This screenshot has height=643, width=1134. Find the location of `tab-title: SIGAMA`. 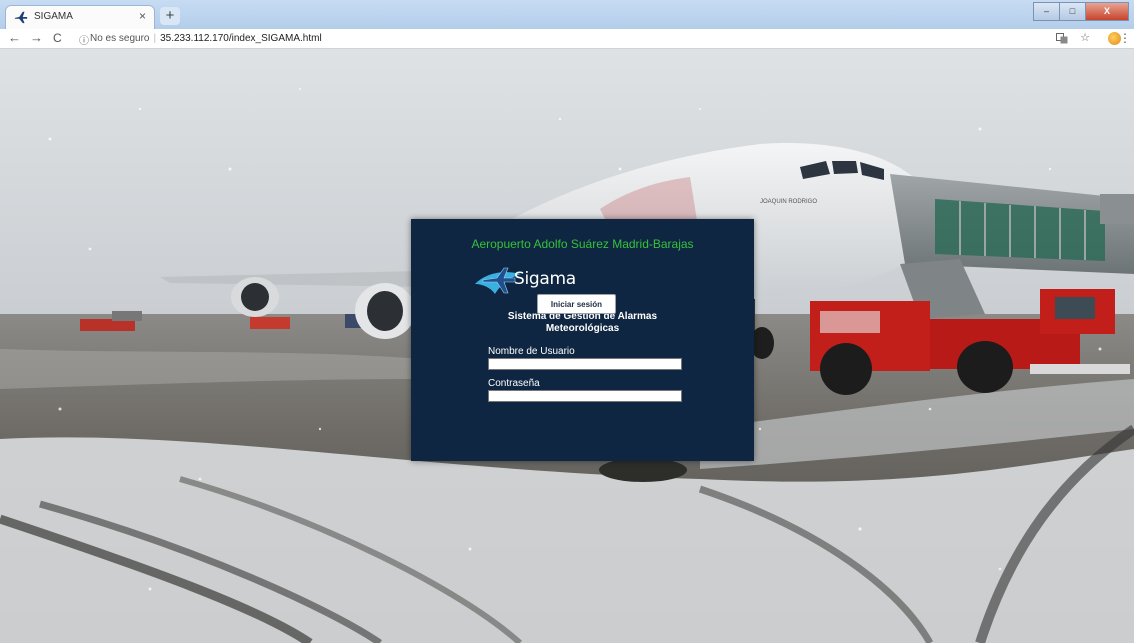

tab-title: SIGAMA is located at coordinates (53, 16).